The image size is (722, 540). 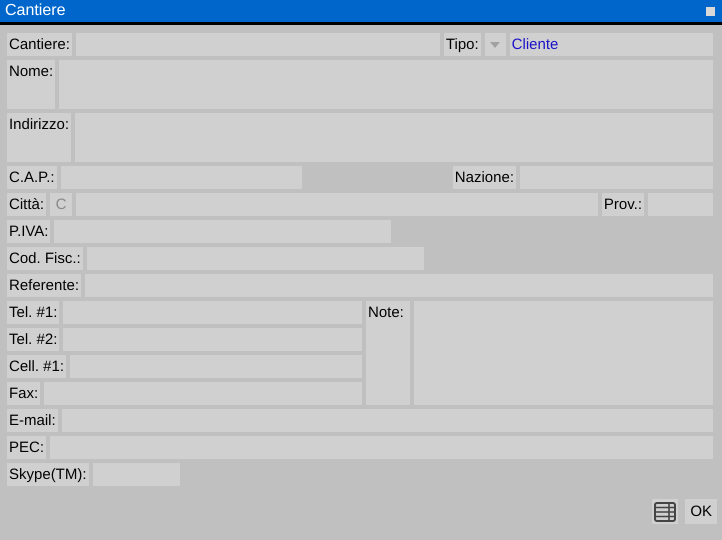 What do you see at coordinates (48, 474) in the screenshot?
I see `field-label: Skype(TM):` at bounding box center [48, 474].